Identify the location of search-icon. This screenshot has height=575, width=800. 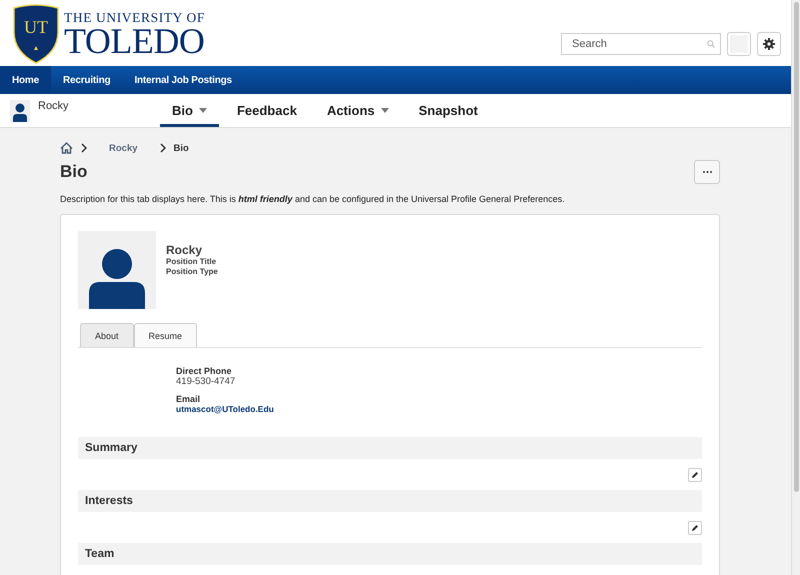
(711, 44).